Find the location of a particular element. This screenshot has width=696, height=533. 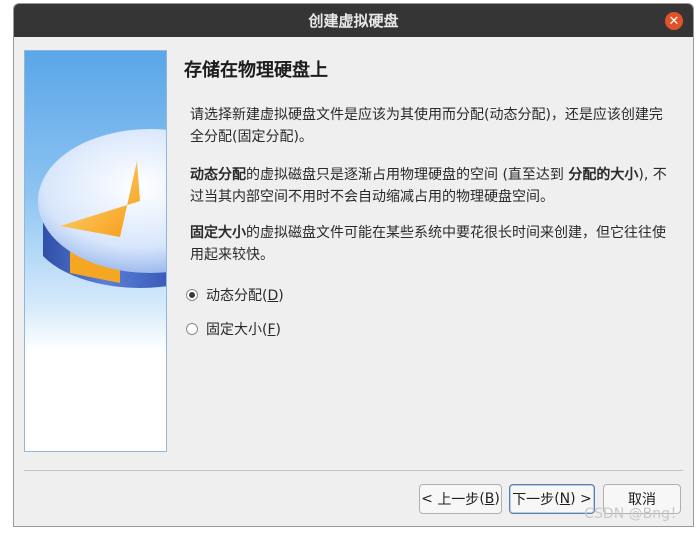

back-button: < 上一步(B) is located at coordinates (460, 499).